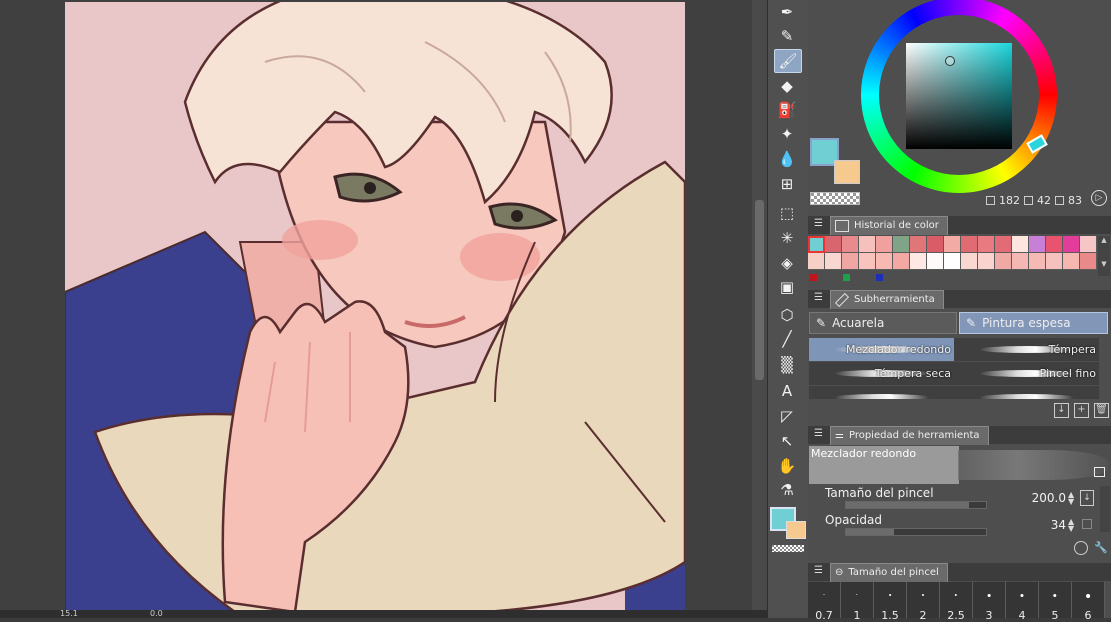  I want to click on brush-size-preset: 1, so click(857, 602).